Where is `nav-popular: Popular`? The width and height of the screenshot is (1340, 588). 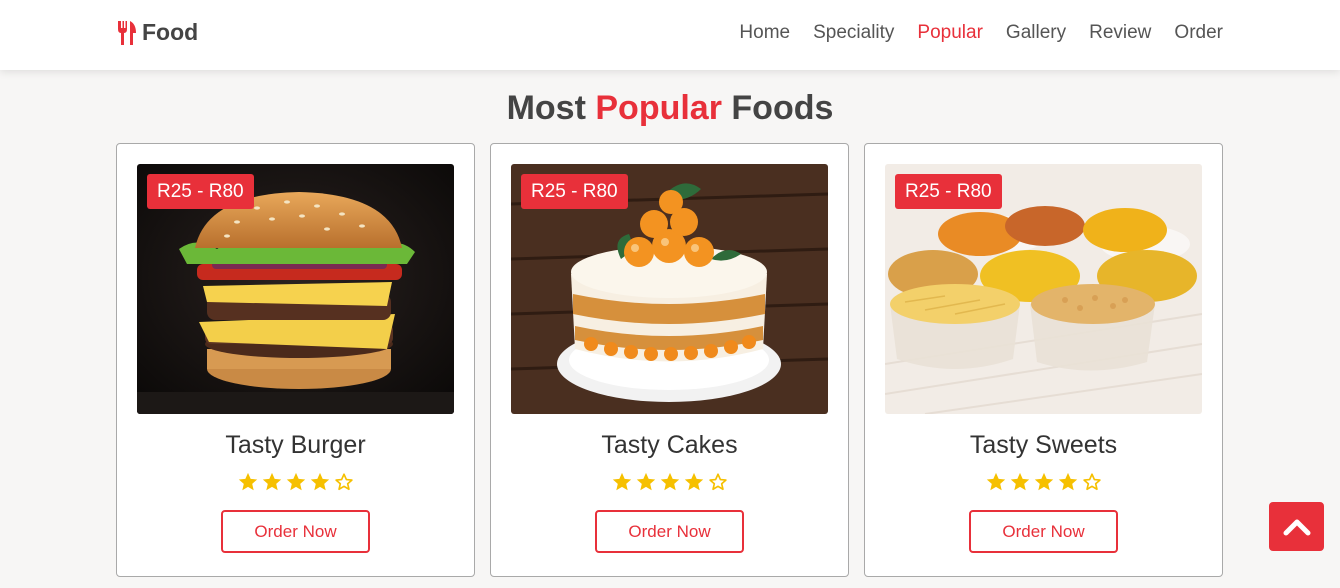
nav-popular: Popular is located at coordinates (950, 33).